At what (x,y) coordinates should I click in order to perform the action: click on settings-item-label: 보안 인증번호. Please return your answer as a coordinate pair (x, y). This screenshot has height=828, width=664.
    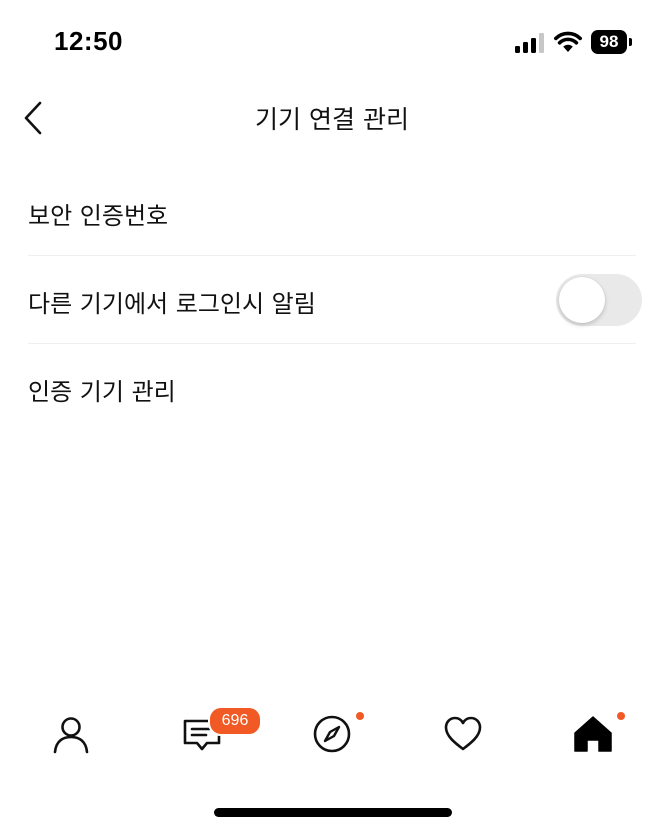
    Looking at the image, I should click on (98, 216).